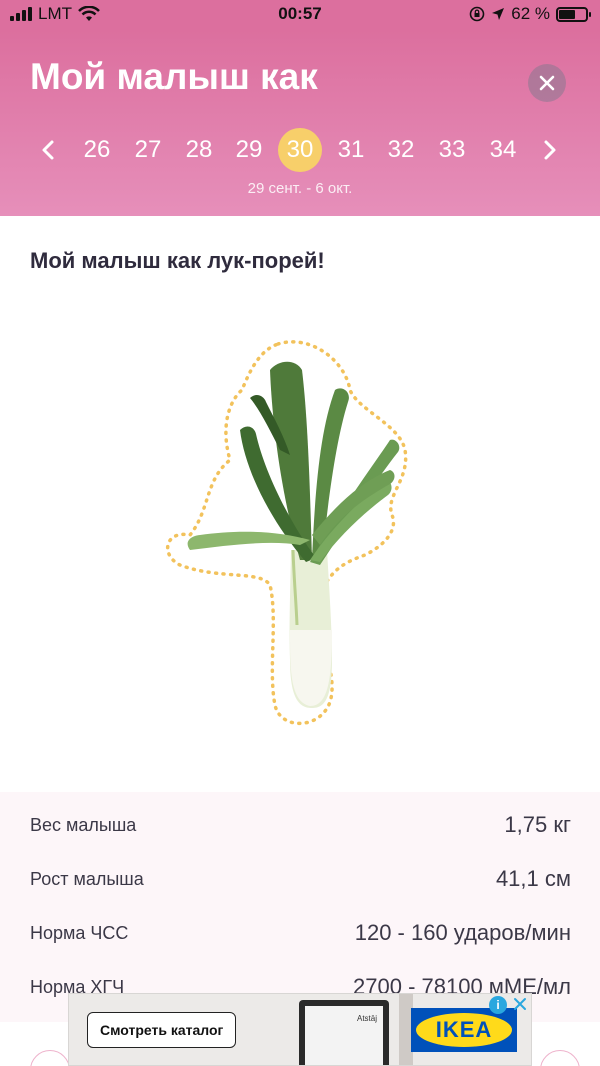 The width and height of the screenshot is (600, 1066). Describe the element at coordinates (300, 879) in the screenshot. I see `stat-row-height: Рост малыша 41,1 см` at that location.